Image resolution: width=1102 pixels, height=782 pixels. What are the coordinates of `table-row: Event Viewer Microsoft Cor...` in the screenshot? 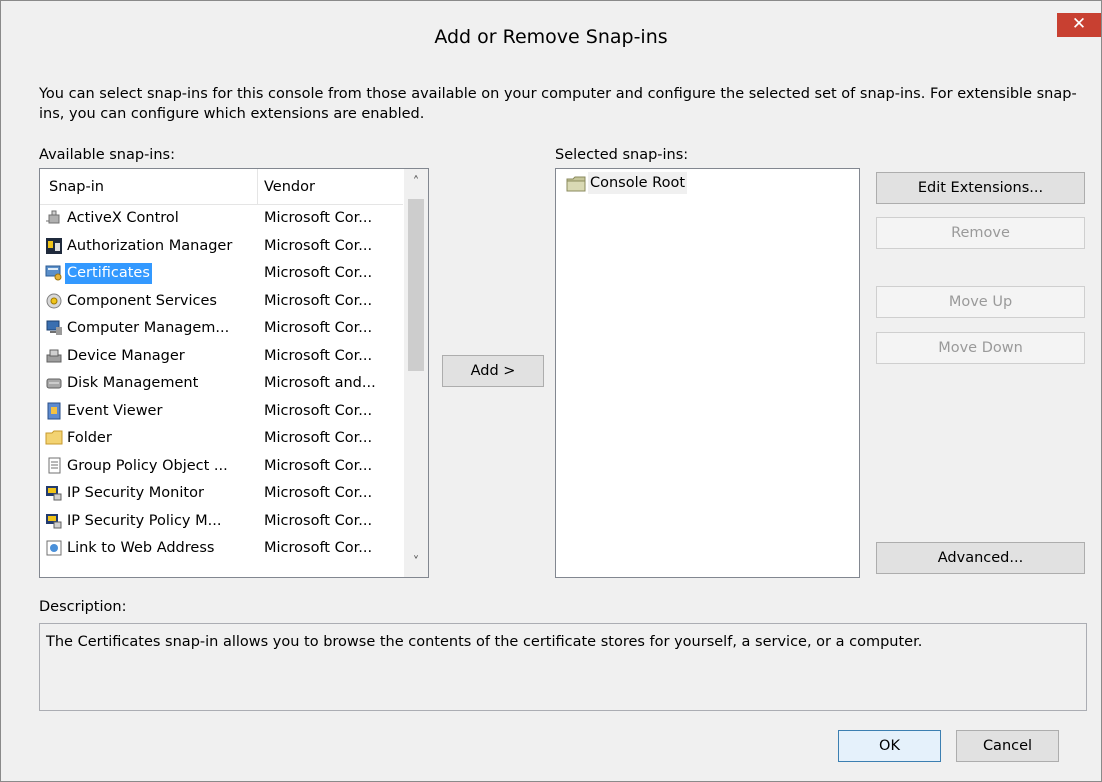 It's located at (221, 411).